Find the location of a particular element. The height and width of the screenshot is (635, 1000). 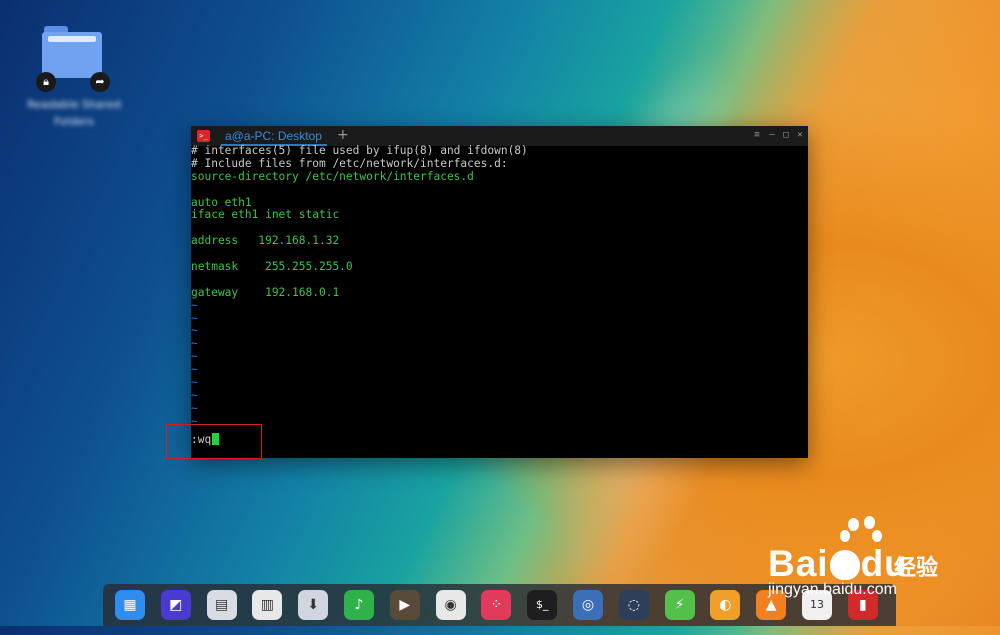

sync-icon-glyph: ◐ is located at coordinates (725, 605).